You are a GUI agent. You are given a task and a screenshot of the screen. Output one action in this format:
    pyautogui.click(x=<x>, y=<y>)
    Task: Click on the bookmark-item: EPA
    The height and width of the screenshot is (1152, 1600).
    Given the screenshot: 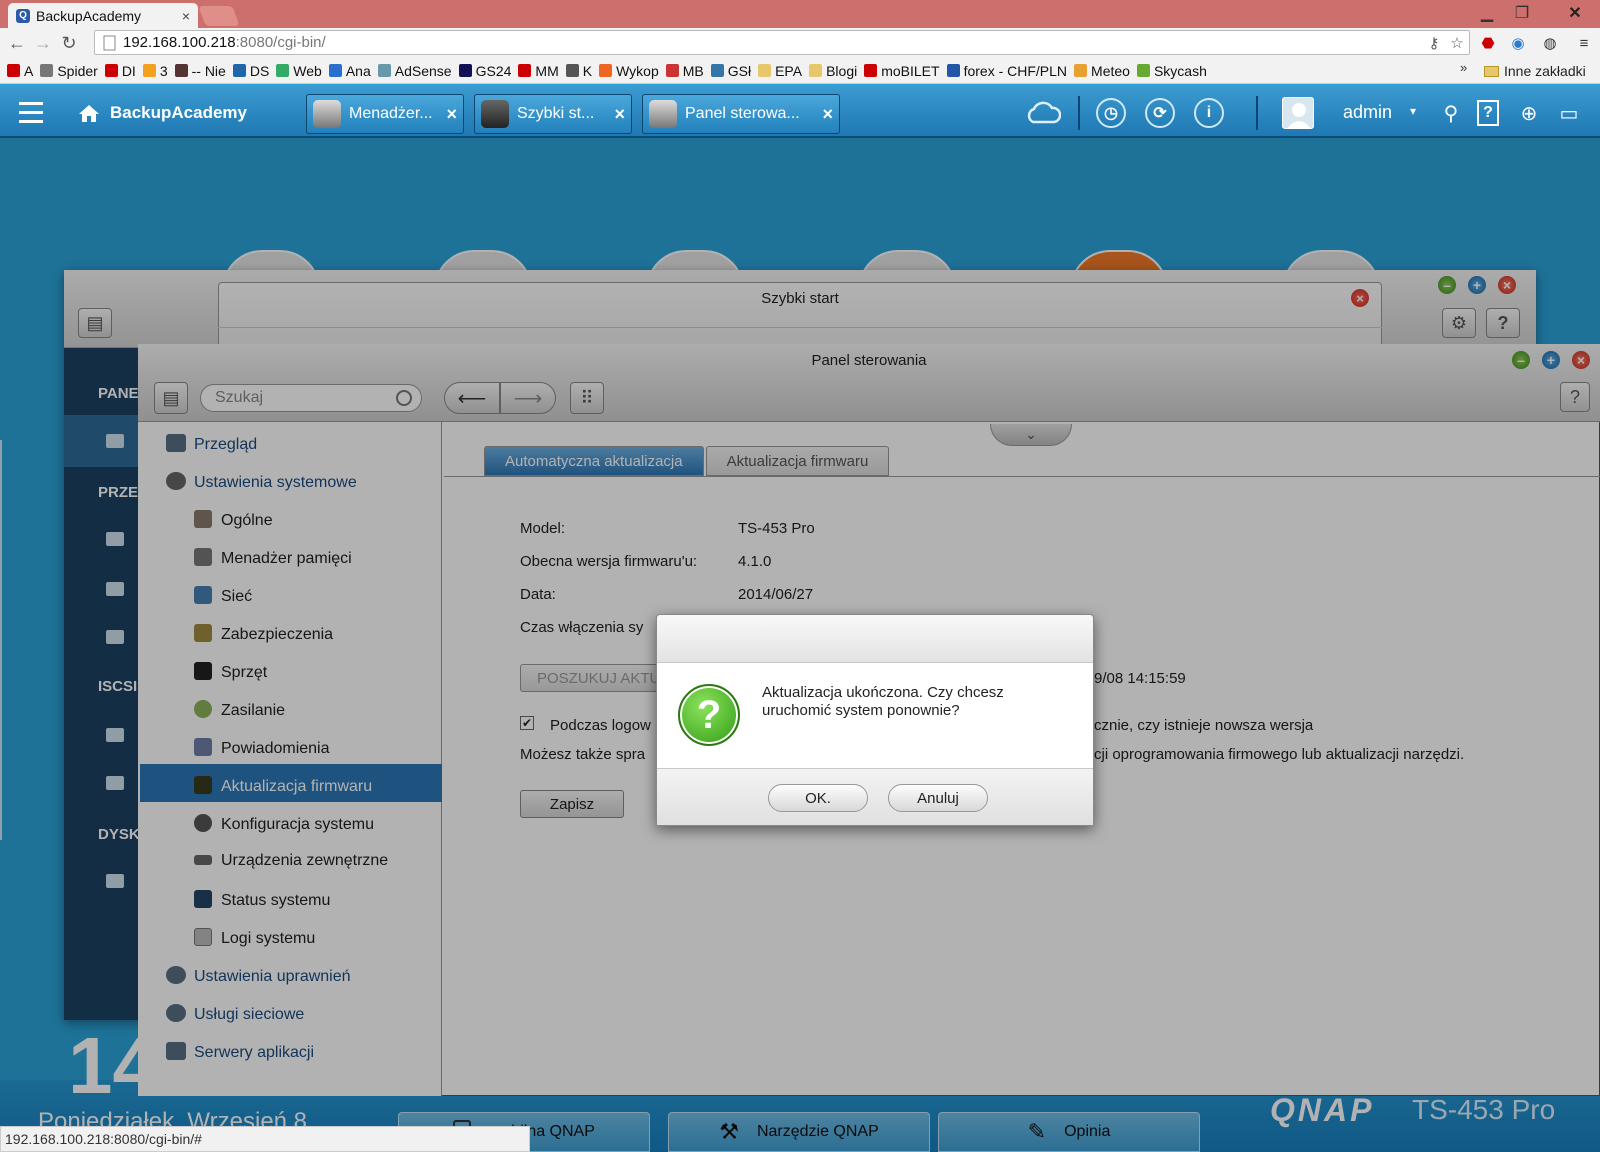 What is the action you would take?
    pyautogui.click(x=780, y=71)
    